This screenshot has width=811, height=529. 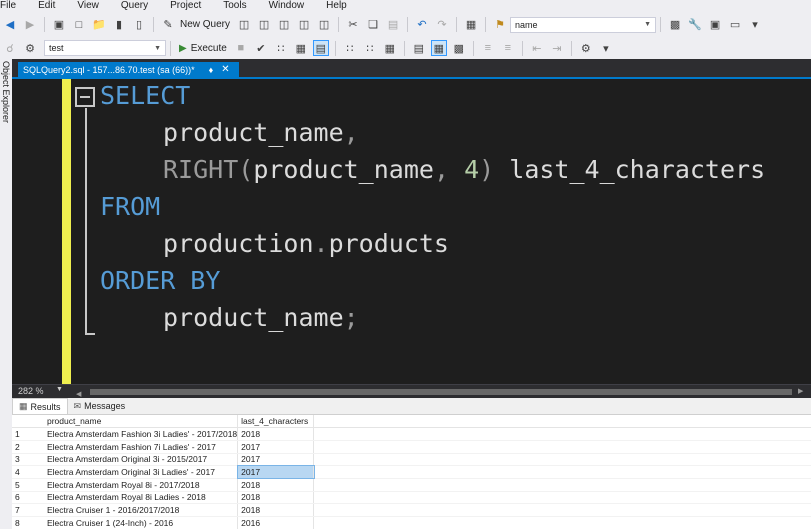 What do you see at coordinates (508, 48) in the screenshot?
I see `uncomment-icon: ≡` at bounding box center [508, 48].